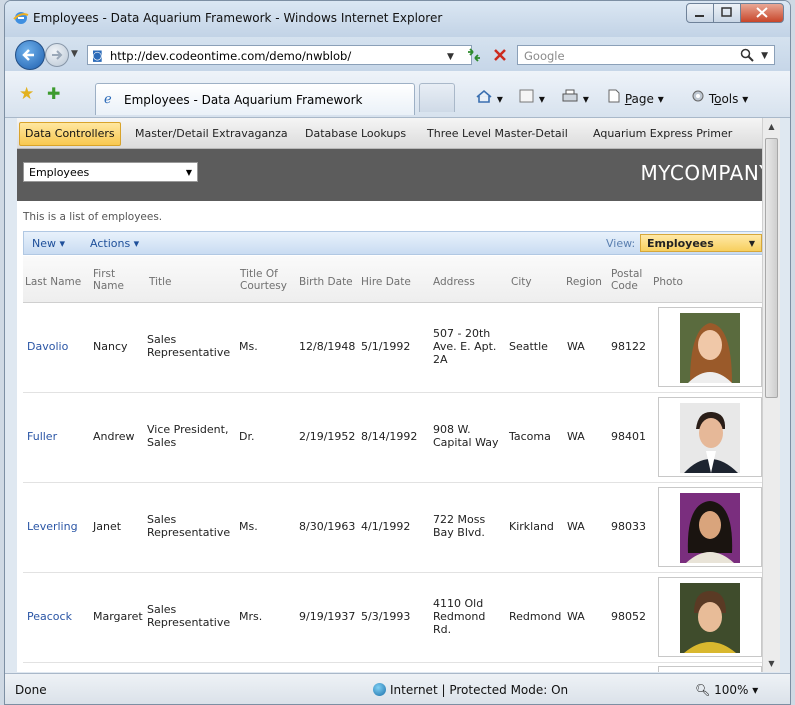 This screenshot has width=795, height=705. Describe the element at coordinates (701, 243) in the screenshot. I see `view-selector: Employees ▼` at that location.